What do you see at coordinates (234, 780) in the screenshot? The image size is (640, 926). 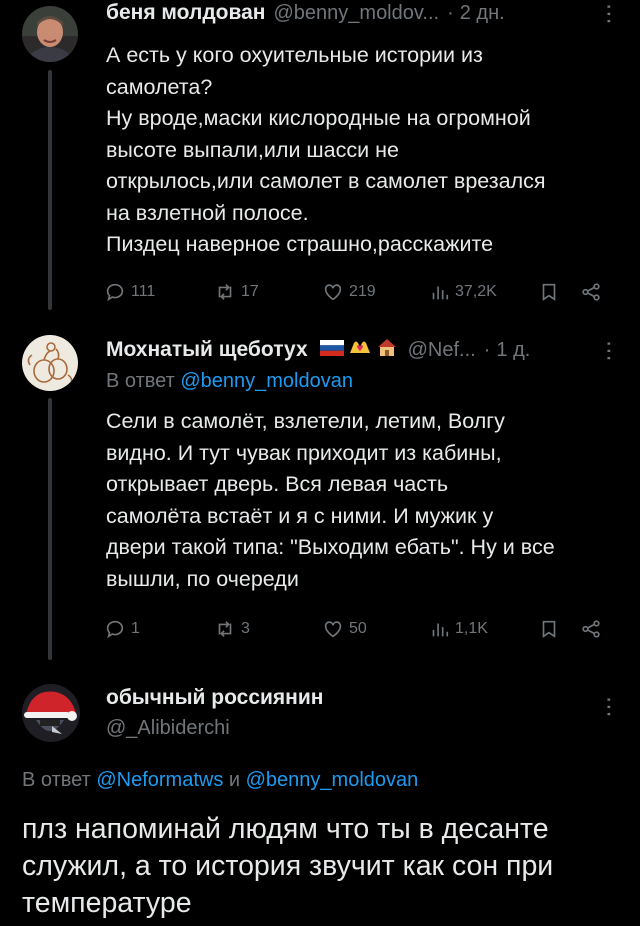 I see `reply-and: и` at bounding box center [234, 780].